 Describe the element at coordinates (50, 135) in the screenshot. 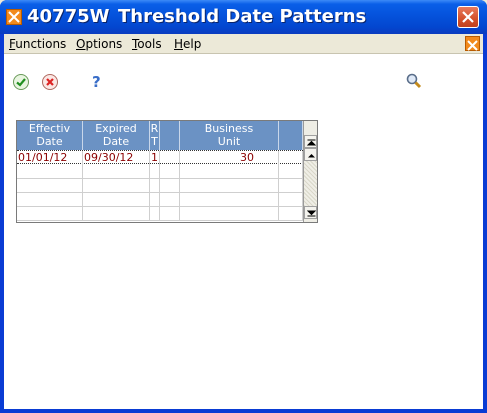

I see `column-header-effective-date: Effectiv Date` at that location.